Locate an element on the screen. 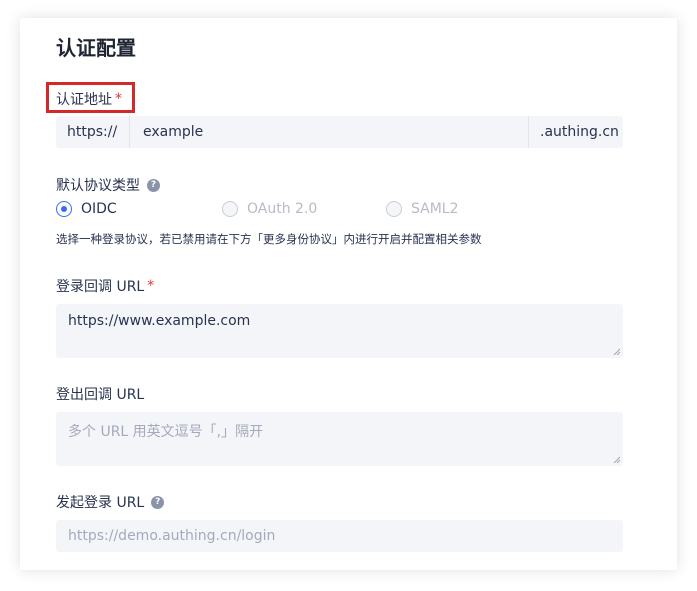 The image size is (697, 591). protocol-label: 默认协议类型 ? is located at coordinates (108, 185).